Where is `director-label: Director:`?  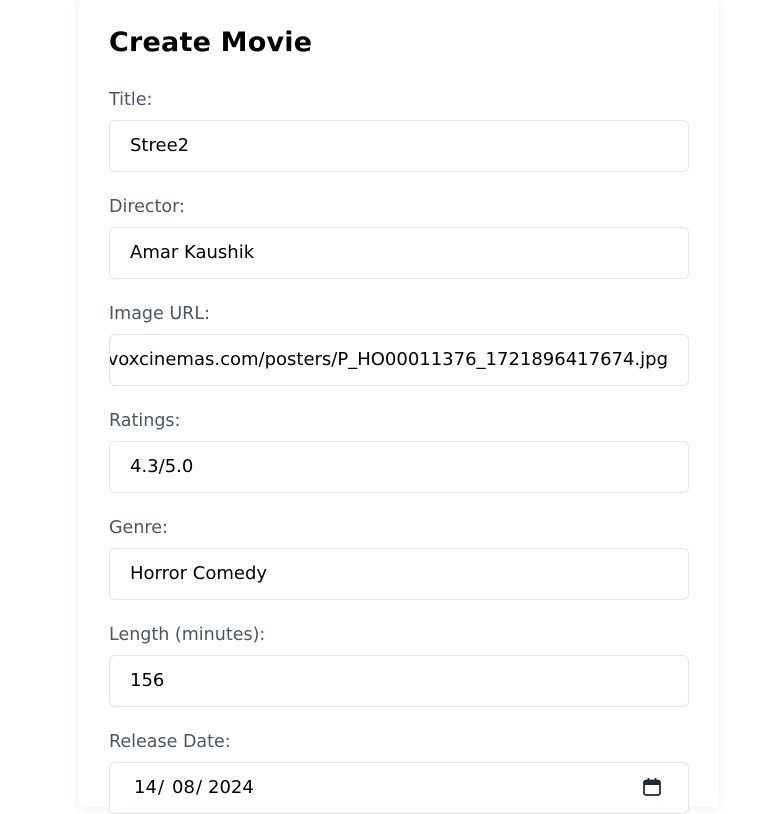
director-label: Director: is located at coordinates (147, 207).